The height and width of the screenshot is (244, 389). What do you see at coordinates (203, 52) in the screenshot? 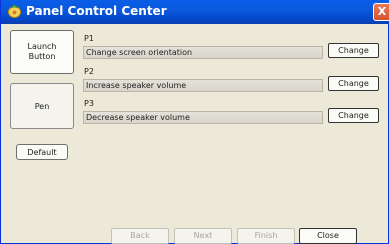
I see `p1-action-field: Change screen orientation` at bounding box center [203, 52].